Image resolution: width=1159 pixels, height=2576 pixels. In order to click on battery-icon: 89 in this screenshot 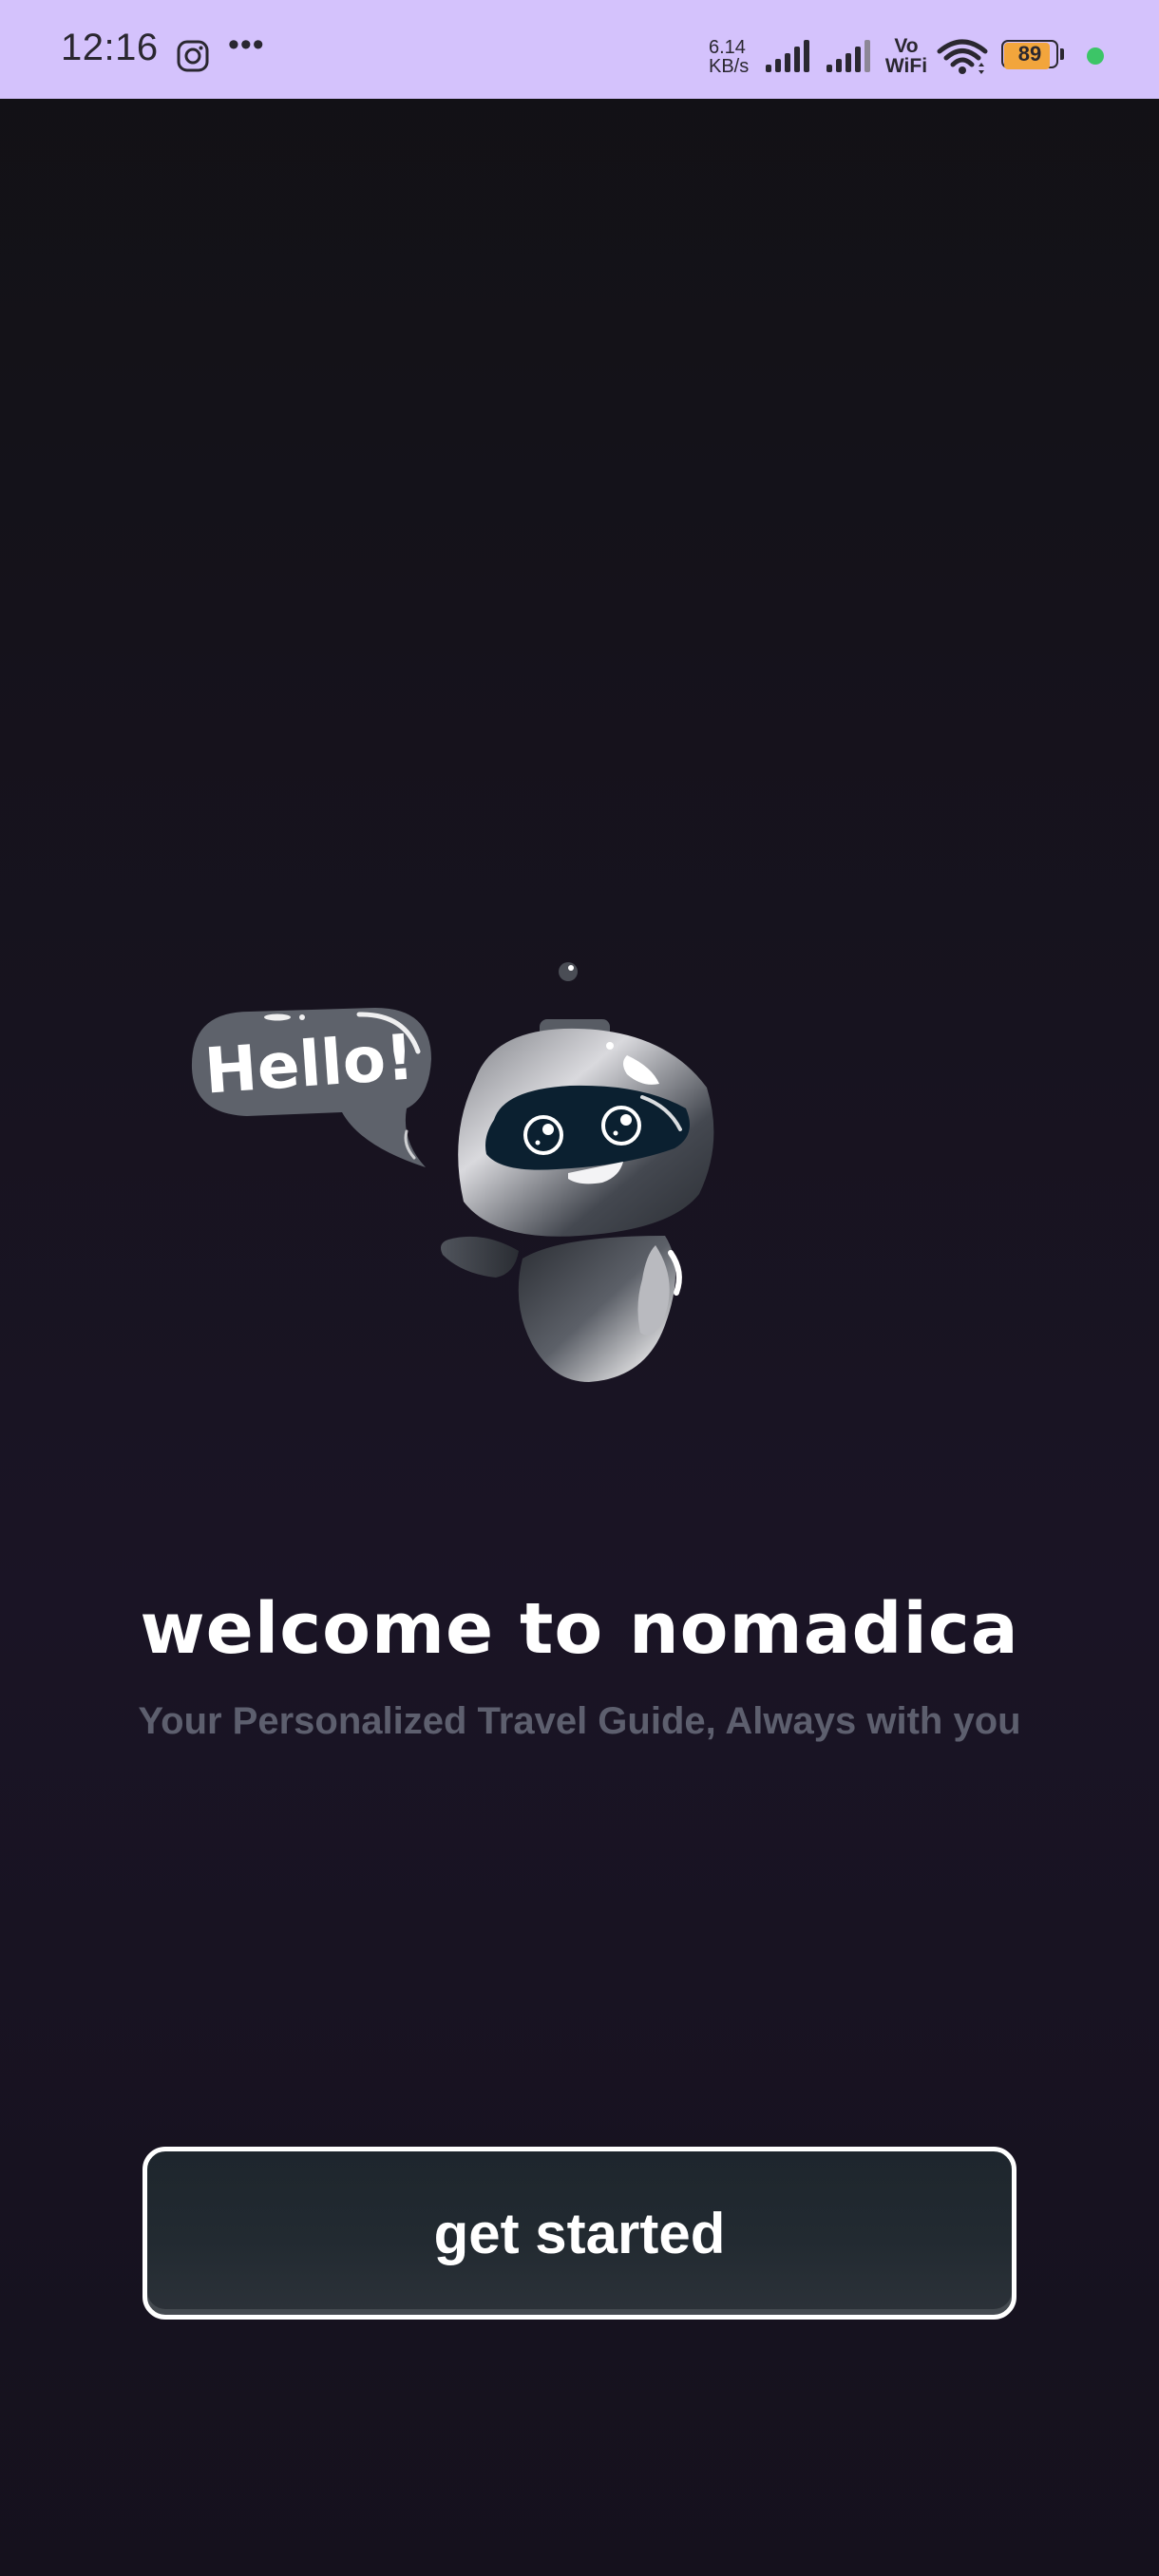, I will do `click(1033, 56)`.